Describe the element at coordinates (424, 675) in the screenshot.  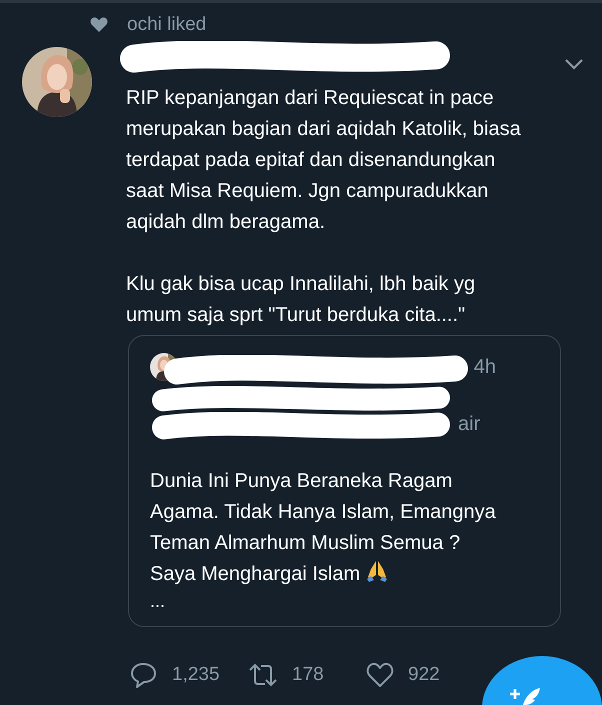
I see `like-count: 922` at that location.